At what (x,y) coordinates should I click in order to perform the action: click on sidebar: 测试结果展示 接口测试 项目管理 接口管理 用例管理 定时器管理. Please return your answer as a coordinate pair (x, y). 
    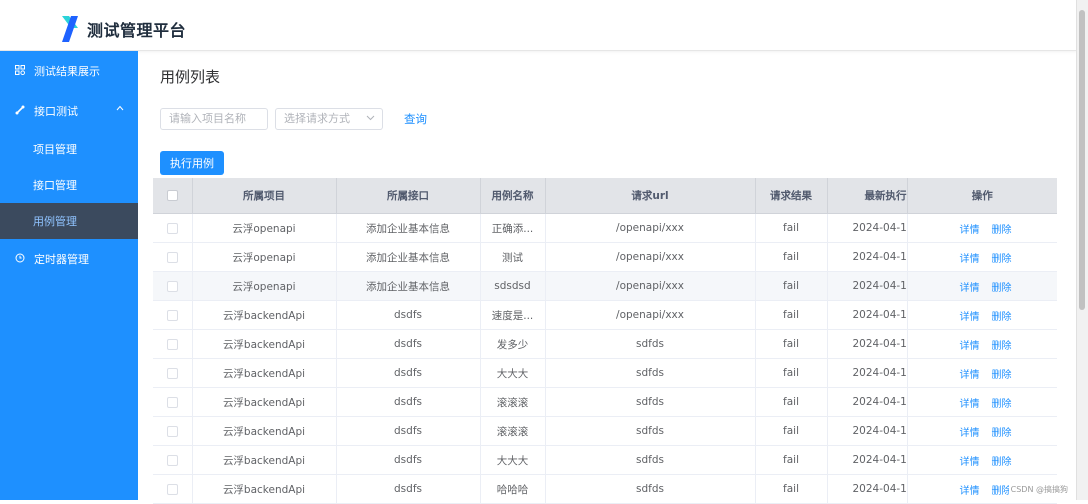
    Looking at the image, I should click on (69, 275).